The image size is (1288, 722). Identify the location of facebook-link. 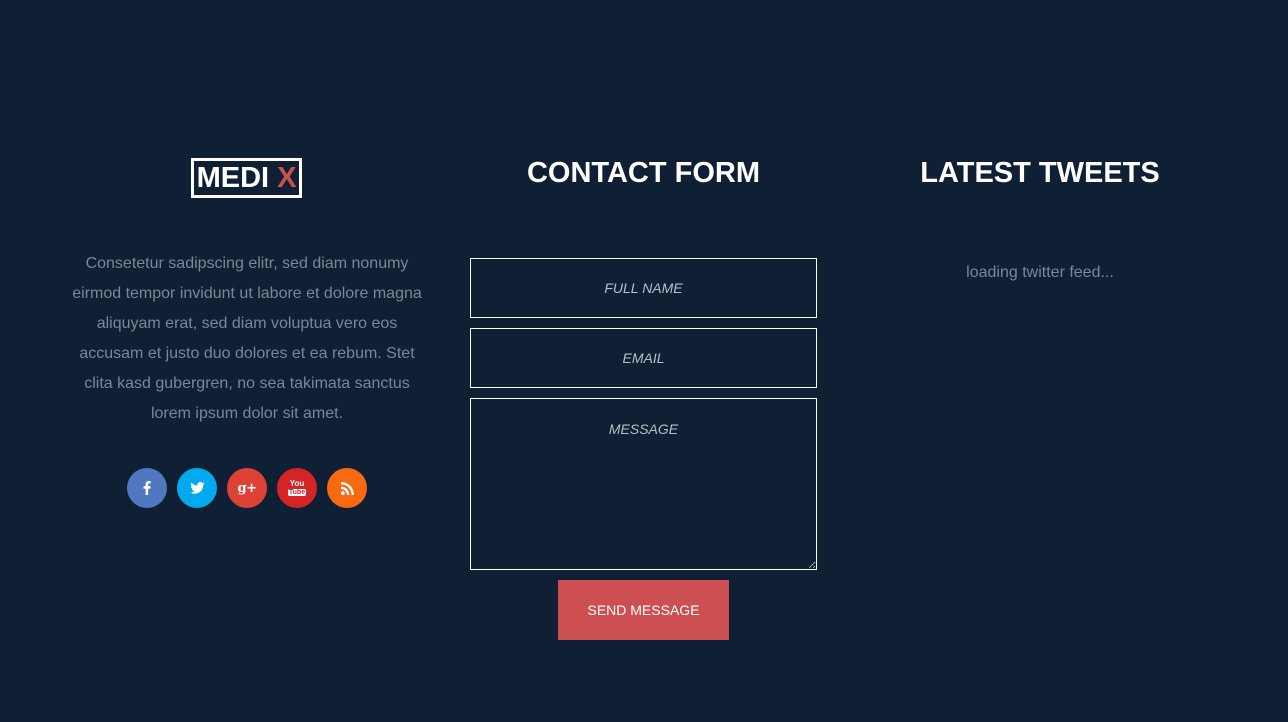
(147, 488).